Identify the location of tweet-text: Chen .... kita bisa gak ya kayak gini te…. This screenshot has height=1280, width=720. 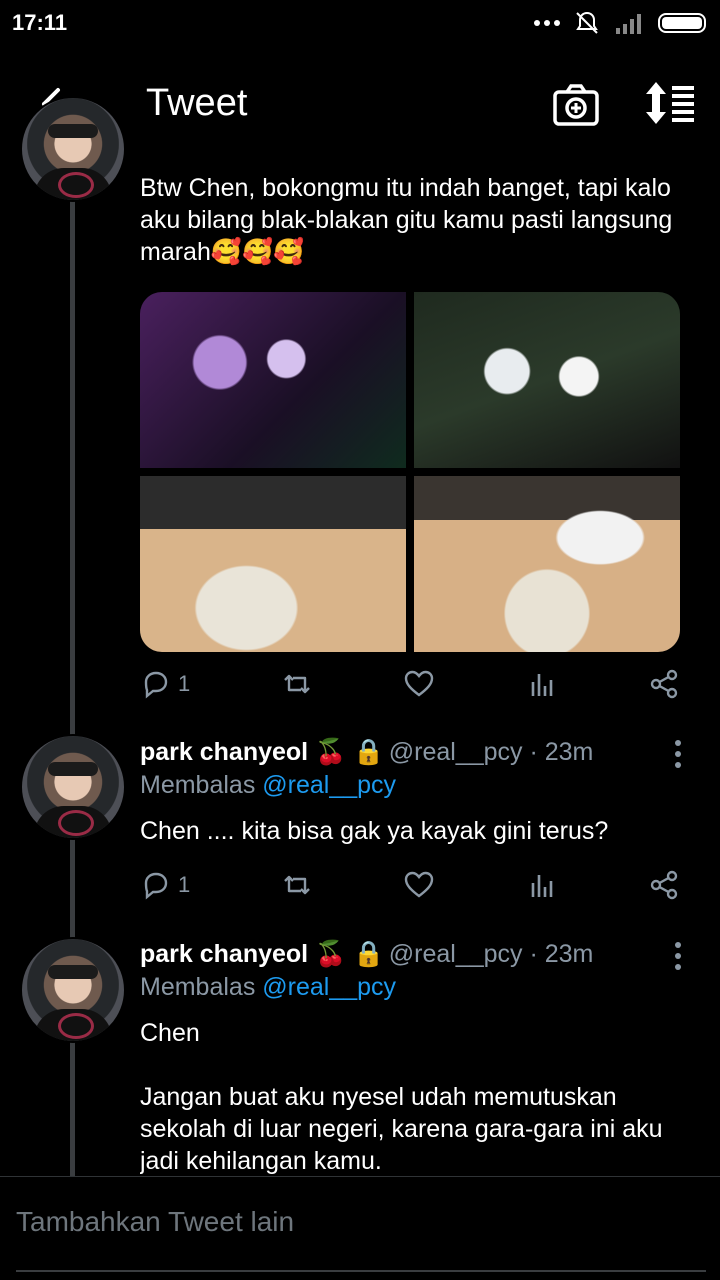
(374, 831).